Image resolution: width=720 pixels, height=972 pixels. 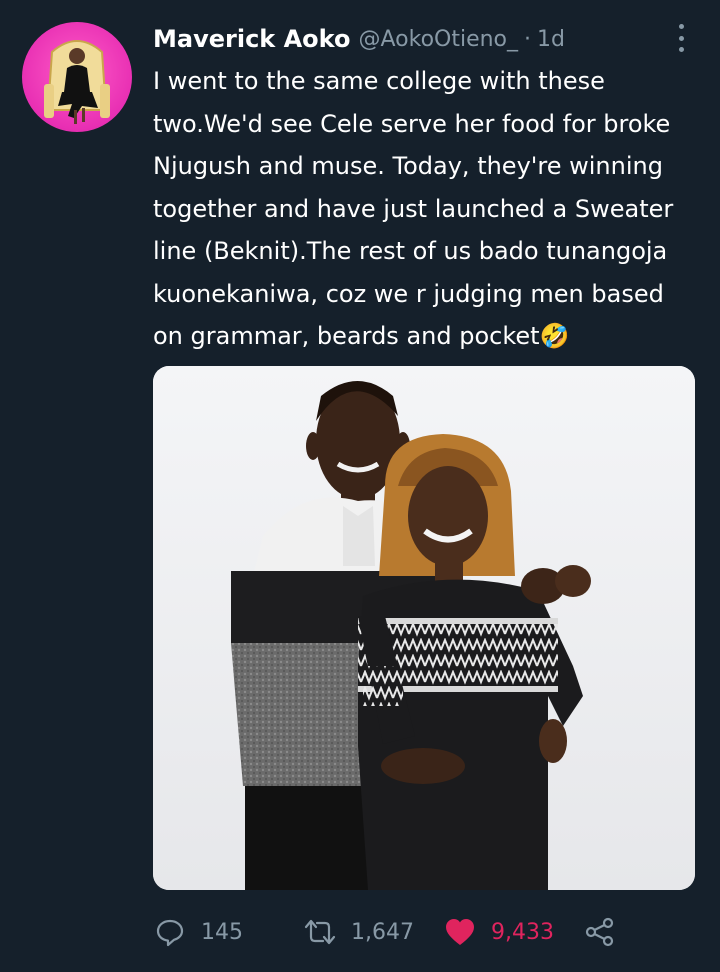 I want to click on author-name: Maverick Aoko, so click(x=251, y=39).